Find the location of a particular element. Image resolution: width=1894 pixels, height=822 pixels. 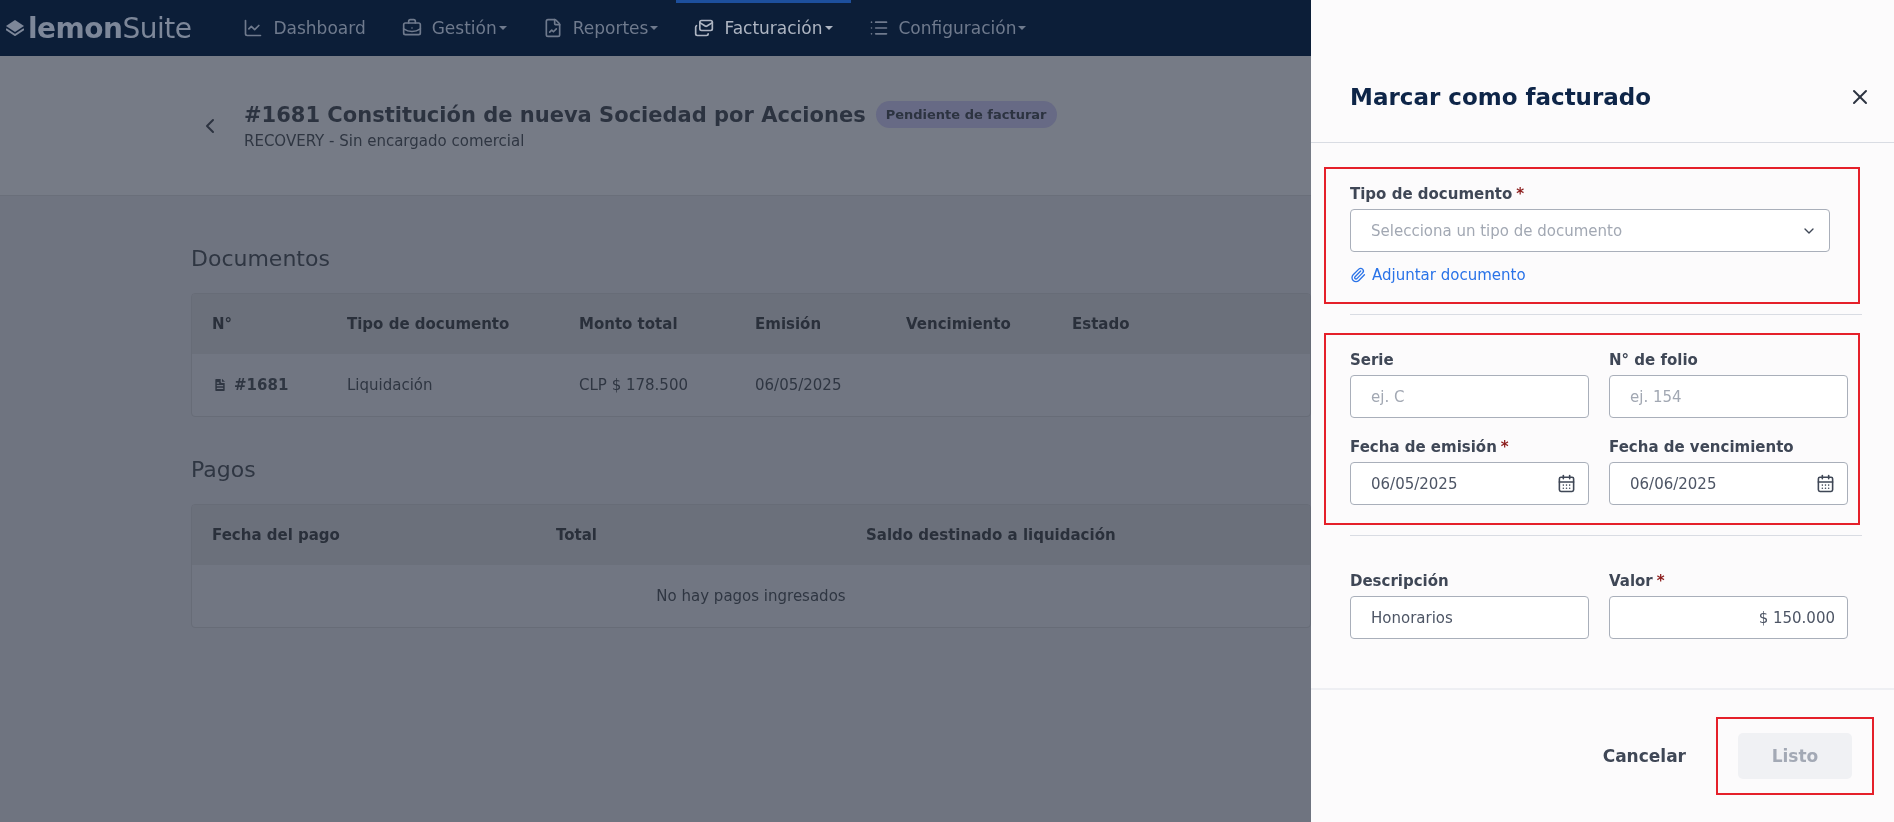

paperclip-icon is located at coordinates (1358, 275).